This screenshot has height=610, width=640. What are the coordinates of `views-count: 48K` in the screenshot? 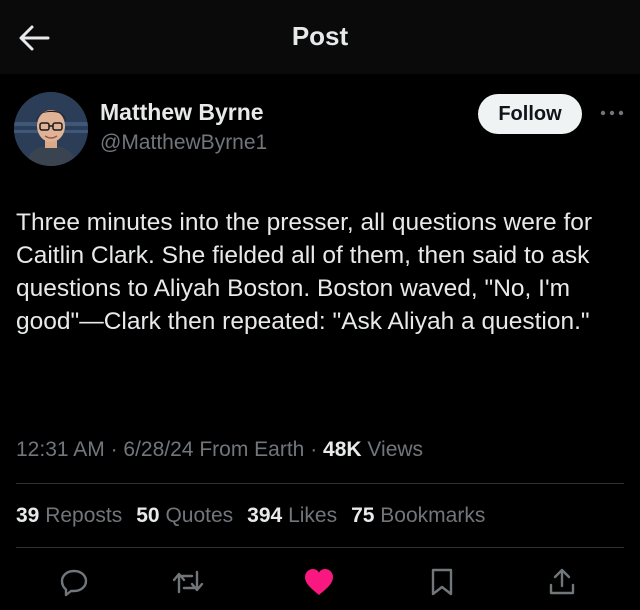 It's located at (342, 449).